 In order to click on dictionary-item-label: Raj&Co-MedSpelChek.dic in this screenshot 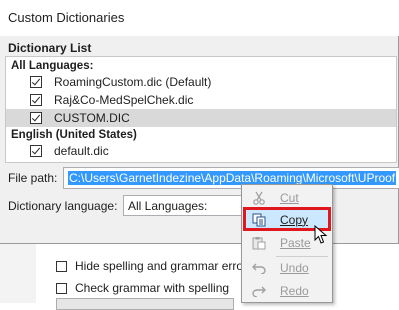, I will do `click(124, 100)`.